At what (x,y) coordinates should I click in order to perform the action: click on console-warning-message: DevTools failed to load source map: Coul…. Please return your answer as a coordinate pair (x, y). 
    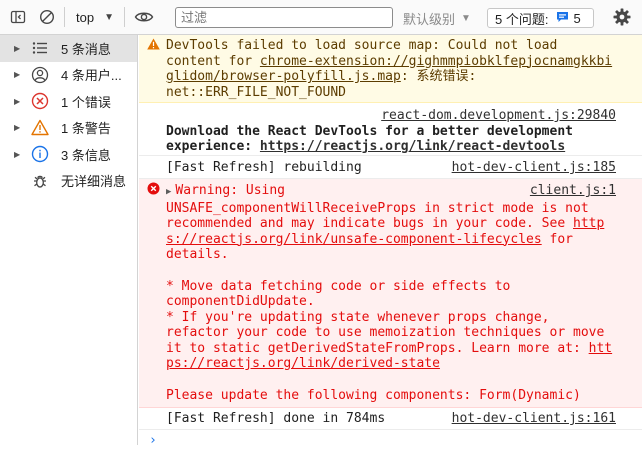
    Looking at the image, I should click on (390, 69).